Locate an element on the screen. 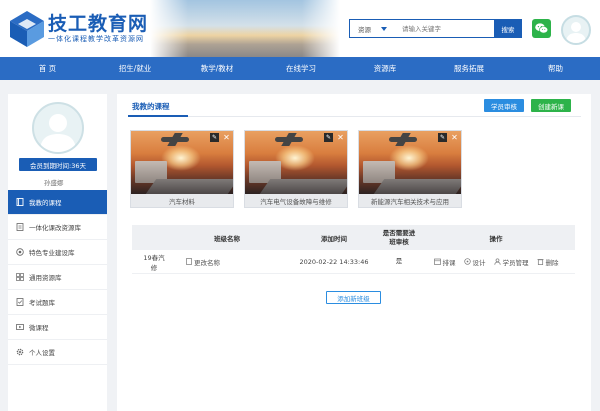  user-avatar is located at coordinates (576, 30).